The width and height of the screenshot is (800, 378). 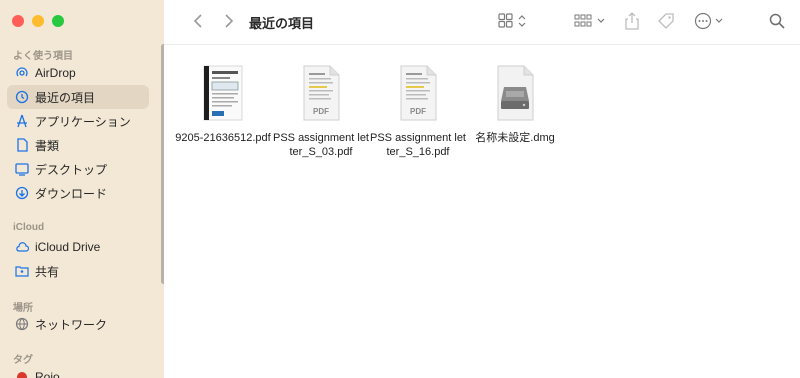 I want to click on applications-icon, so click(x=22, y=121).